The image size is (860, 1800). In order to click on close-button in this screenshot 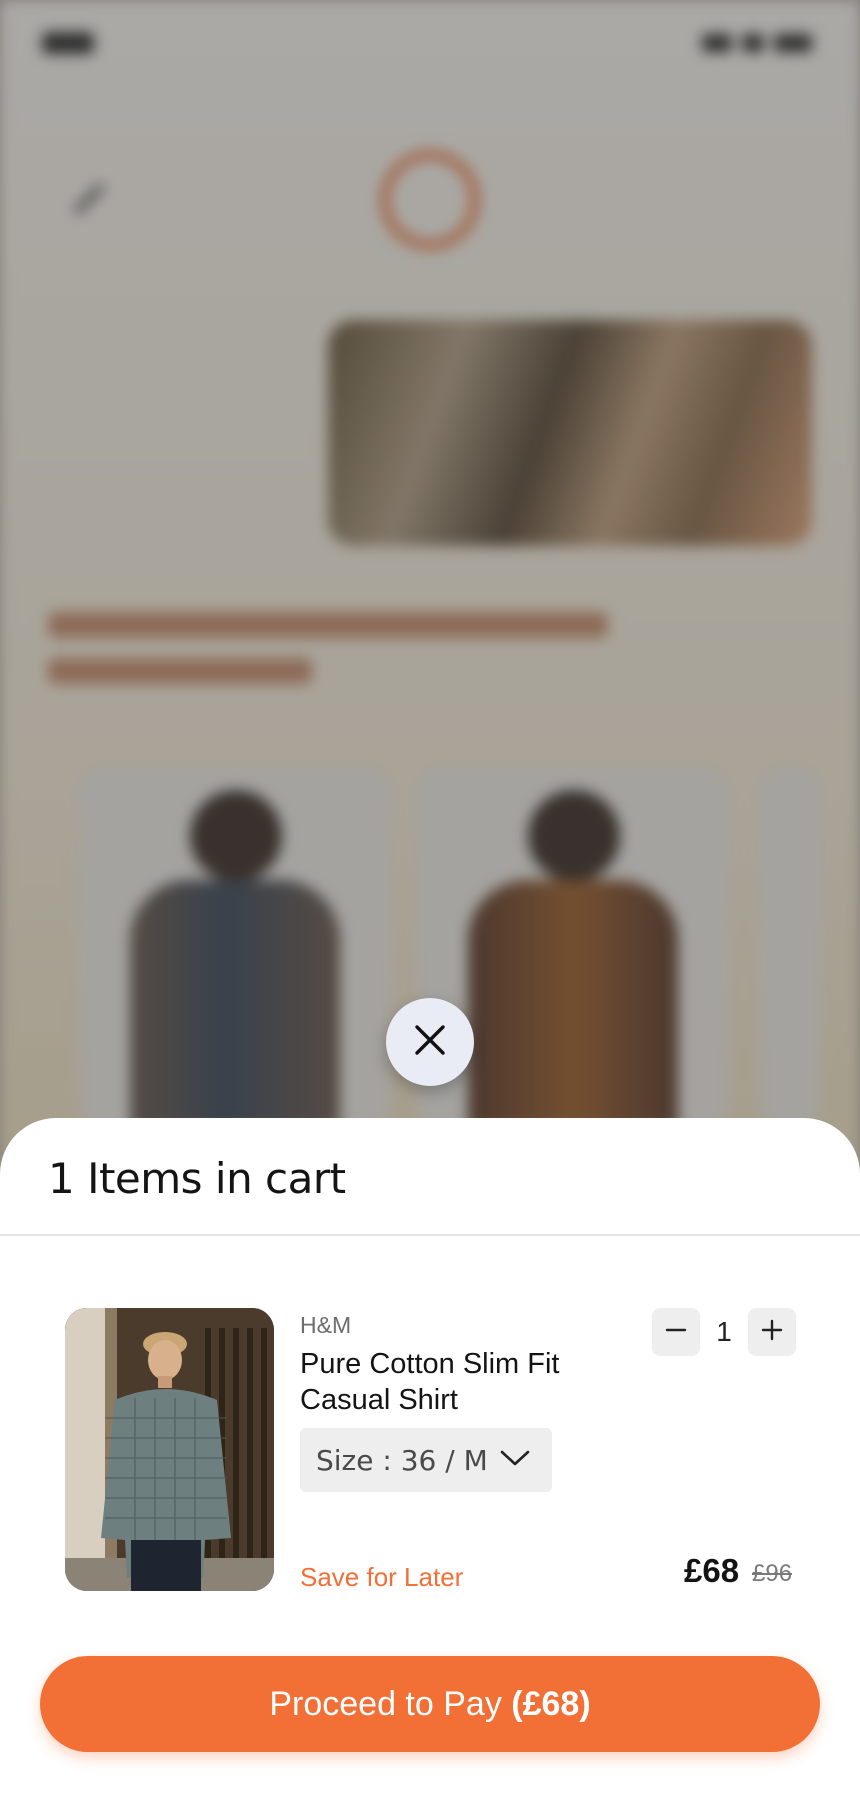, I will do `click(430, 1042)`.